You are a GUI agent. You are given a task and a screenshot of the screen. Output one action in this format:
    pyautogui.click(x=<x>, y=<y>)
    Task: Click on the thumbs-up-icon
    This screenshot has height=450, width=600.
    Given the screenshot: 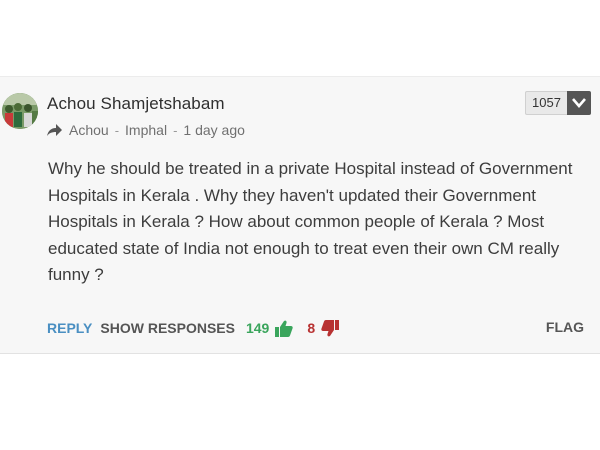 What is the action you would take?
    pyautogui.click(x=284, y=328)
    